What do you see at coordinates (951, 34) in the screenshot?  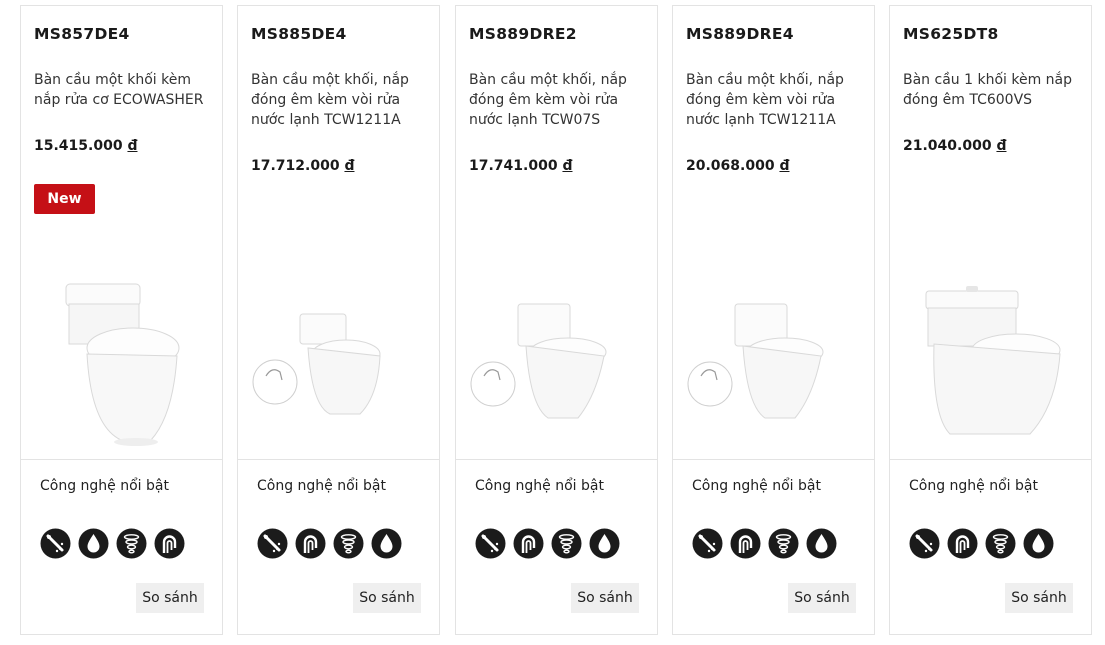 I see `product-code: MS625DT8` at bounding box center [951, 34].